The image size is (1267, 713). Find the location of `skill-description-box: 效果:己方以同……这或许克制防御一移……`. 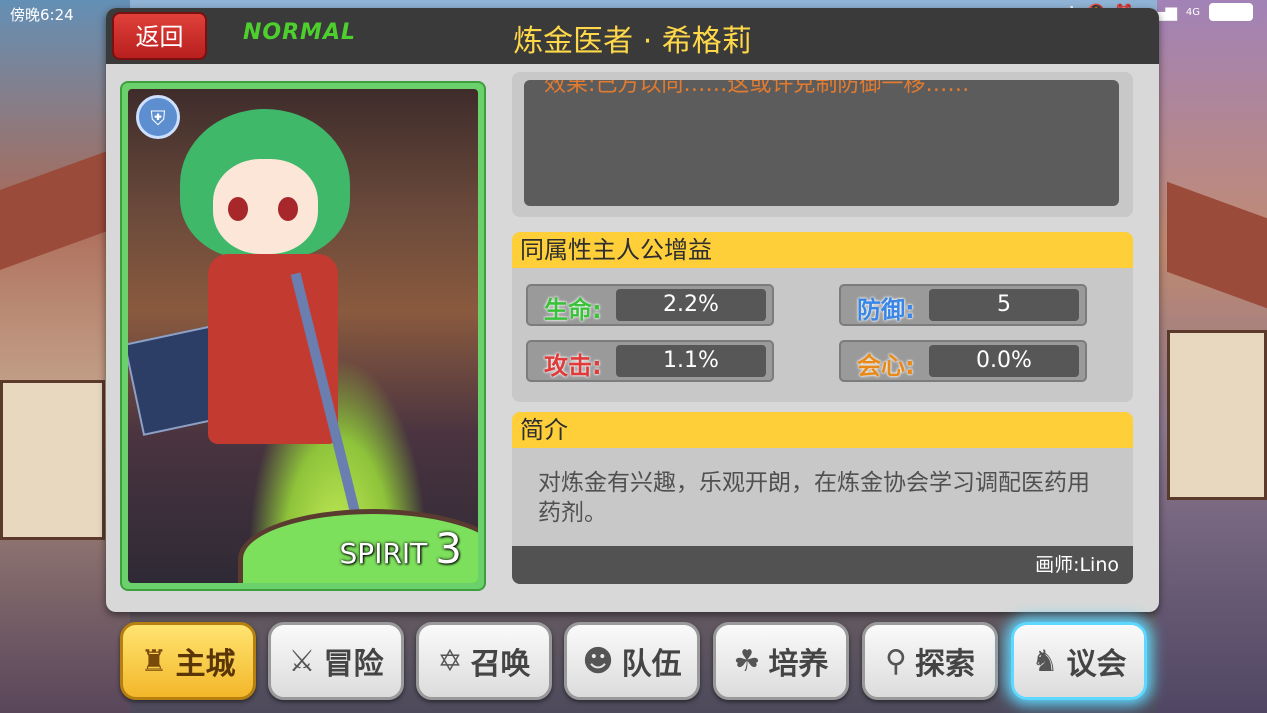

skill-description-box: 效果:己方以同……这或许克制防御一移…… is located at coordinates (822, 144).